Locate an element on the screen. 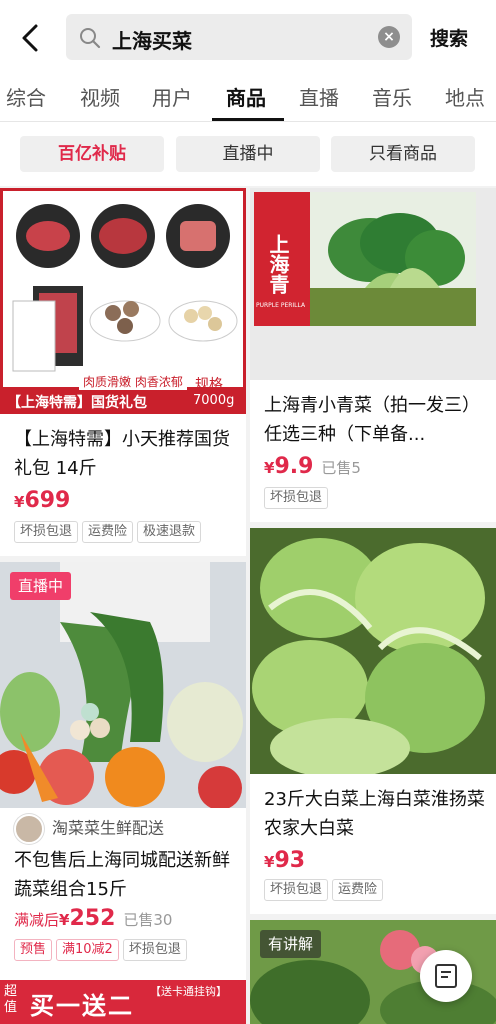 Image resolution: width=496 pixels, height=1024 pixels. product-image is located at coordinates (373, 651).